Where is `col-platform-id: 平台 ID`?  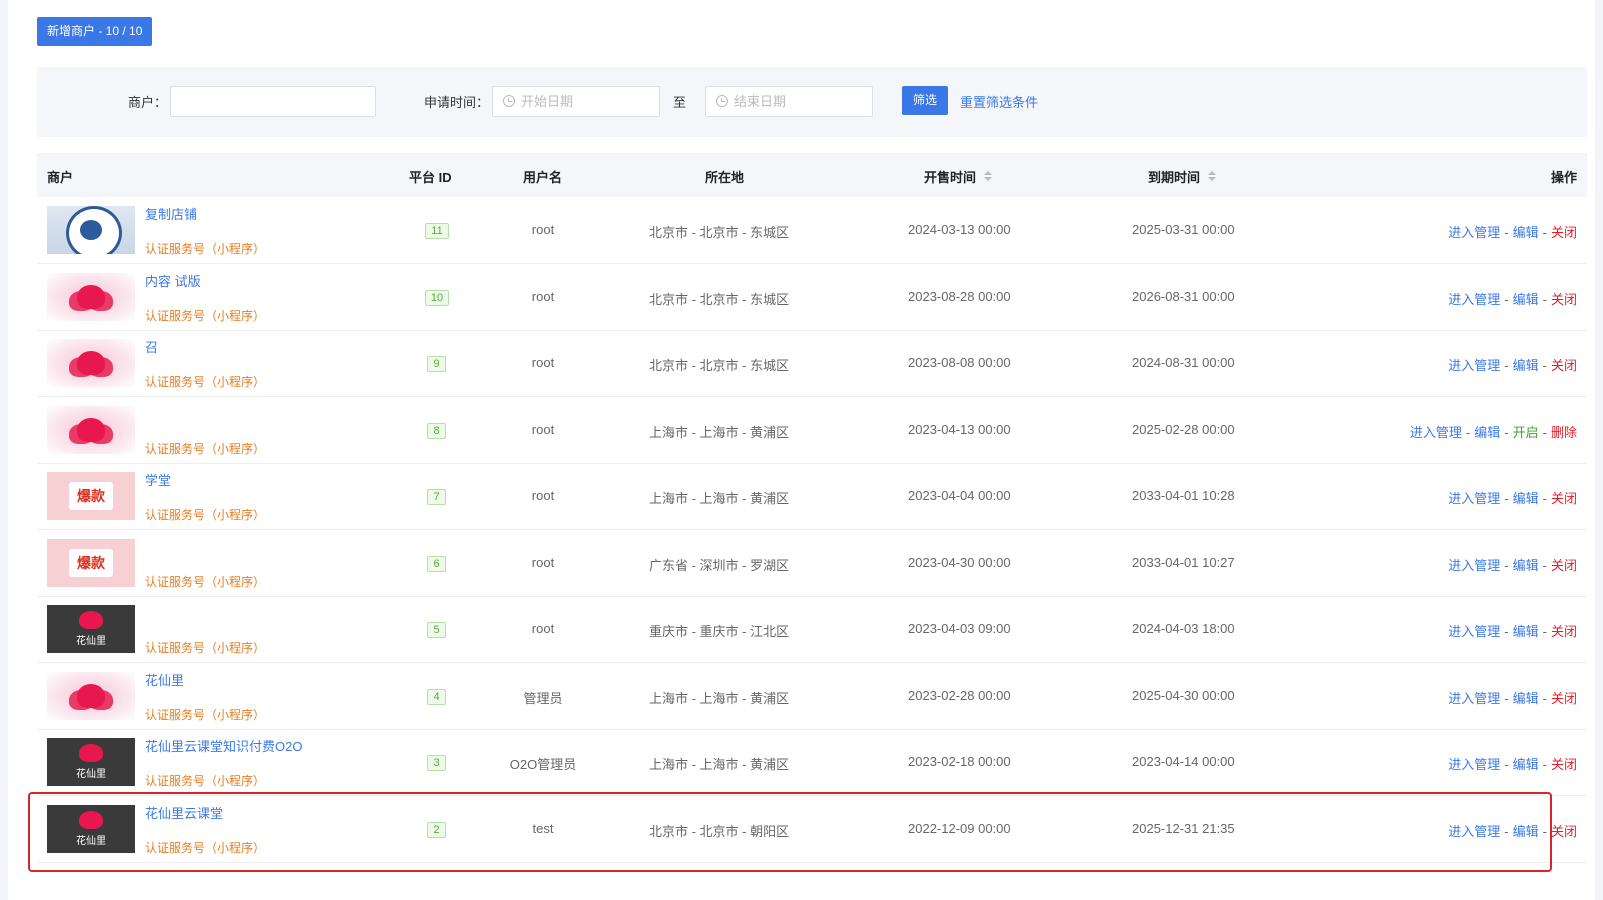
col-platform-id: 平台 ID is located at coordinates (430, 177).